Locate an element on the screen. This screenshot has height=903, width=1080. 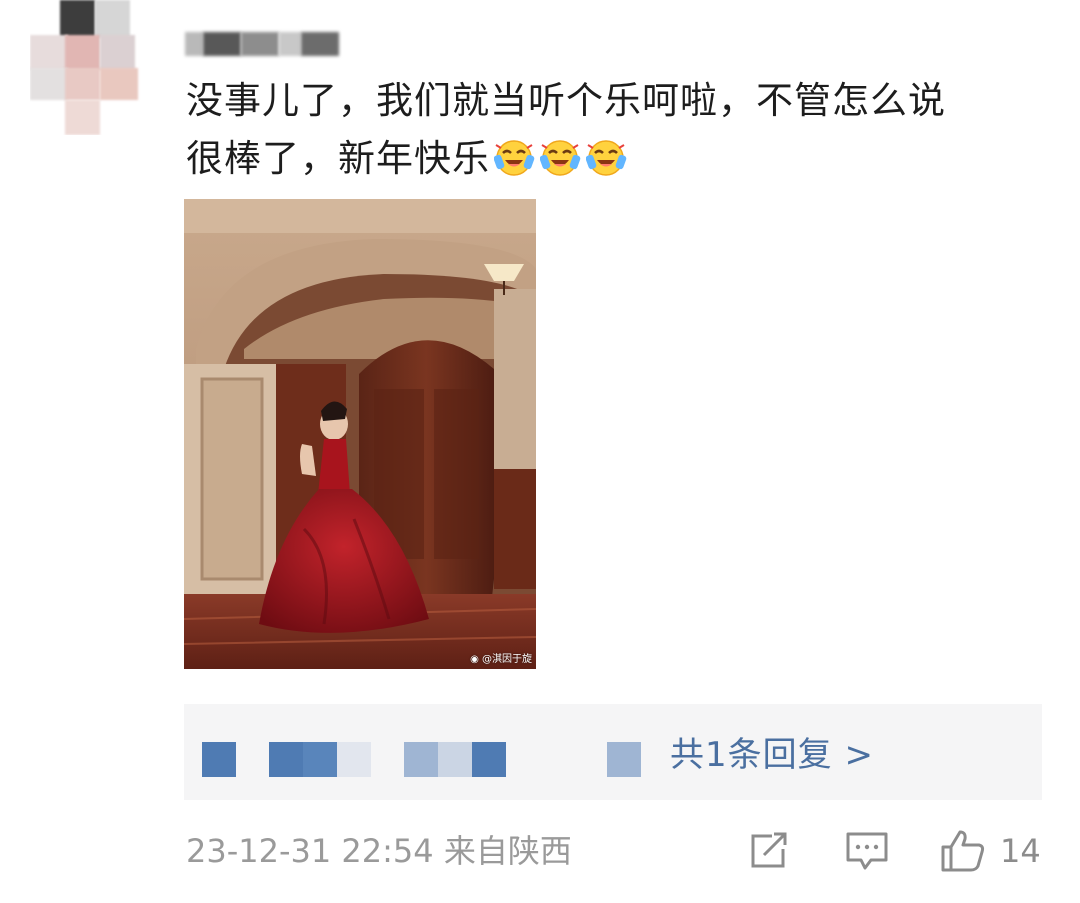
comment-line-2: 很棒了，新年快乐 is located at coordinates (616, 162).